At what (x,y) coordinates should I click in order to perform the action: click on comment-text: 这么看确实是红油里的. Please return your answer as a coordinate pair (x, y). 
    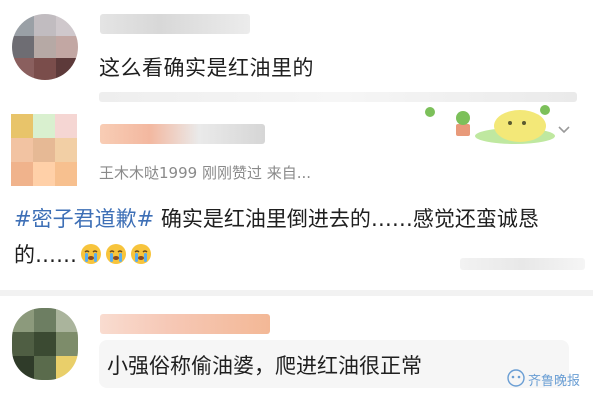
    Looking at the image, I should click on (206, 68).